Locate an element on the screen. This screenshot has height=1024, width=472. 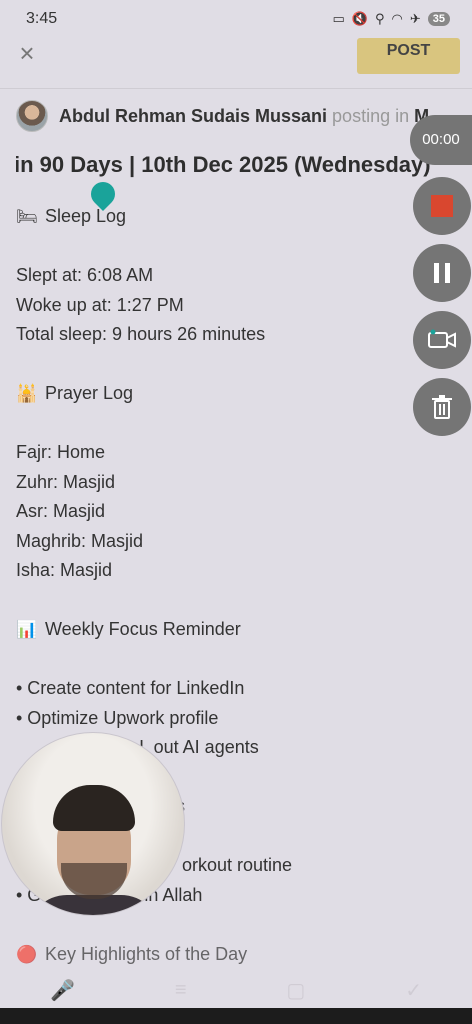
chart-icon: 📊 is located at coordinates (27, 629).